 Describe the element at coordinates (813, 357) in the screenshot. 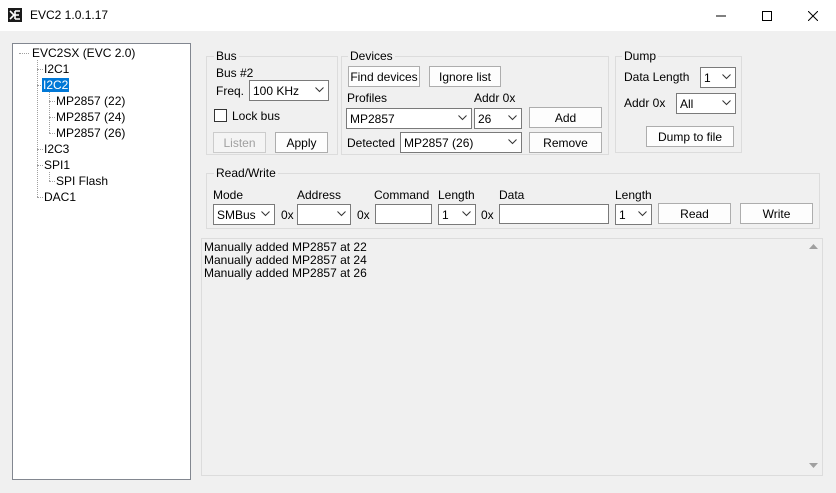

I see `log-scrollbar` at that location.